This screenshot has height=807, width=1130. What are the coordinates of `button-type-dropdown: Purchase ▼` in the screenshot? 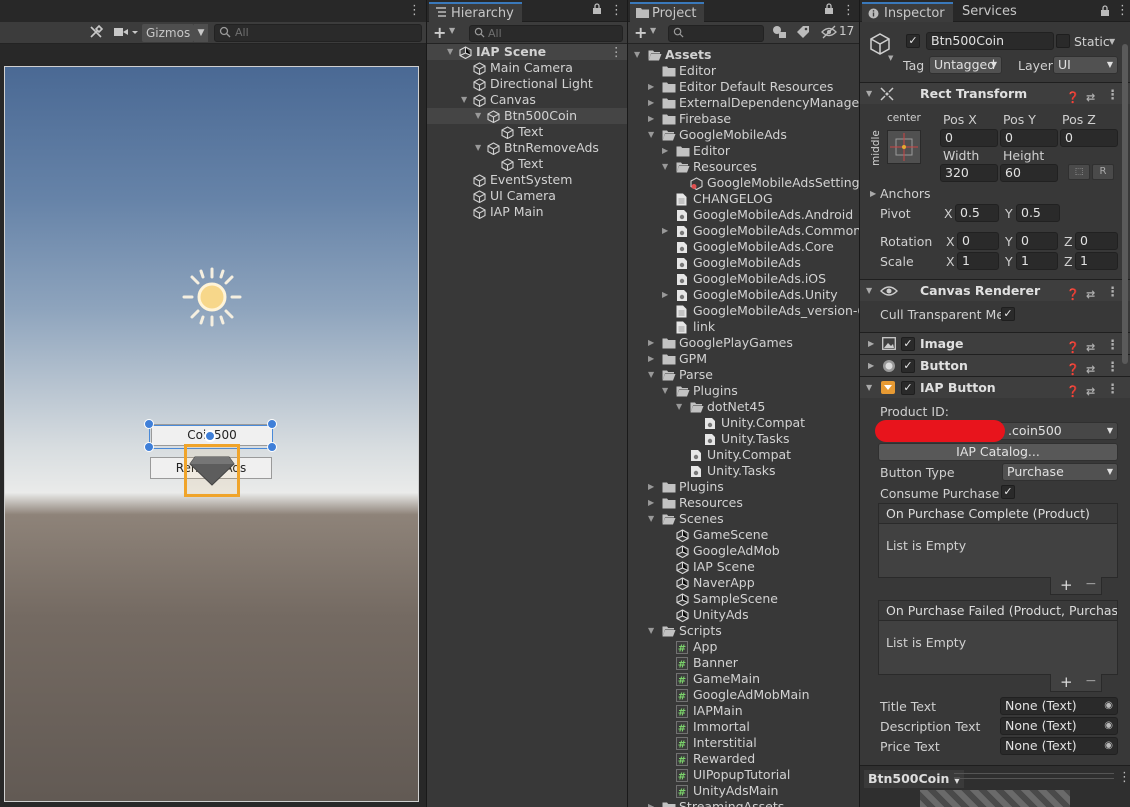 It's located at (1060, 472).